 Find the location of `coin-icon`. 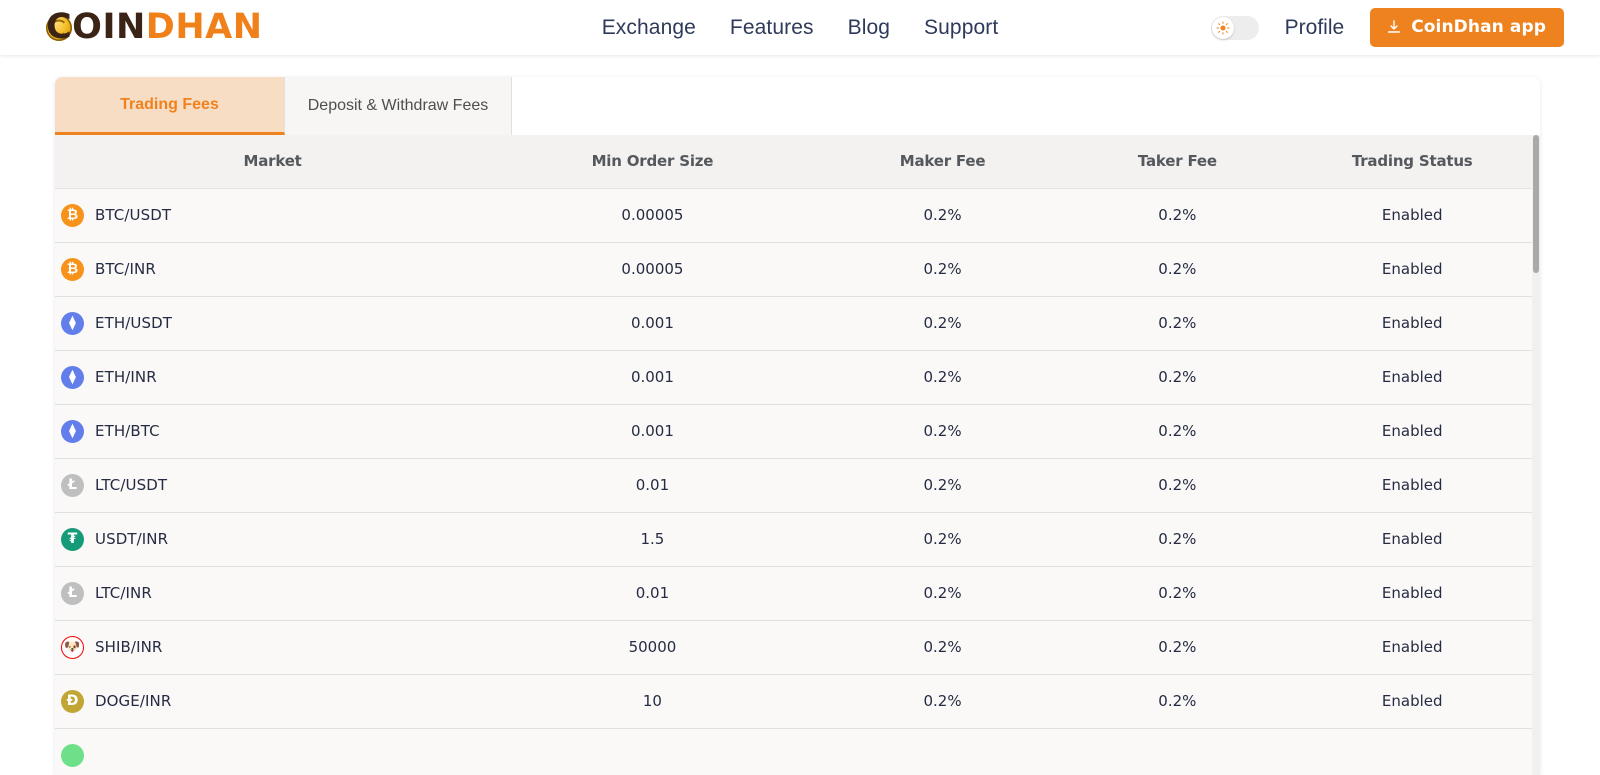

coin-icon is located at coordinates (72, 755).